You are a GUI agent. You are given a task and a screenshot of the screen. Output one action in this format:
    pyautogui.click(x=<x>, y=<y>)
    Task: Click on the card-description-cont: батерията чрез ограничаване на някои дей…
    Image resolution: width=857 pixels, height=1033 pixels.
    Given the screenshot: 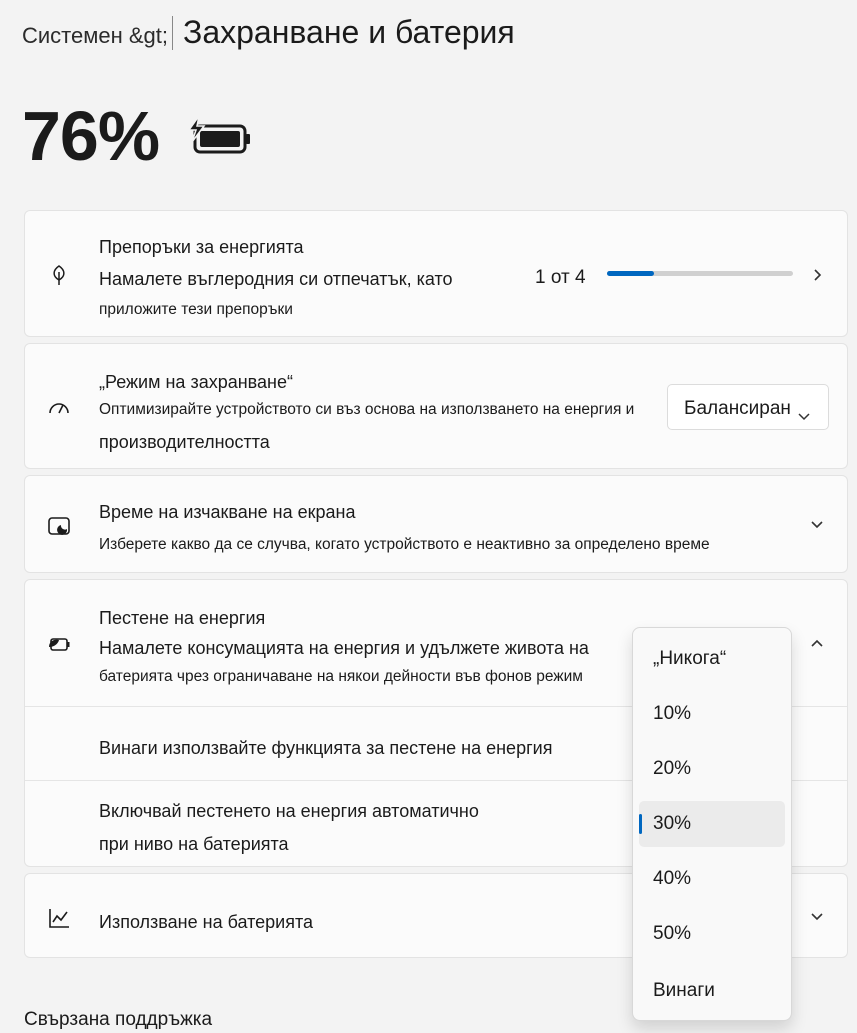 What is the action you would take?
    pyautogui.click(x=341, y=676)
    